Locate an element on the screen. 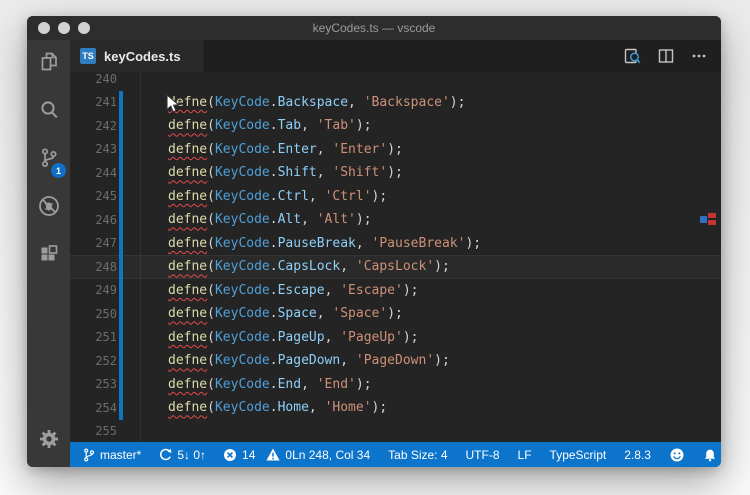 Image resolution: width=750 pixels, height=495 pixels. tab-keycodes: TS keyCodes.ts is located at coordinates (137, 56).